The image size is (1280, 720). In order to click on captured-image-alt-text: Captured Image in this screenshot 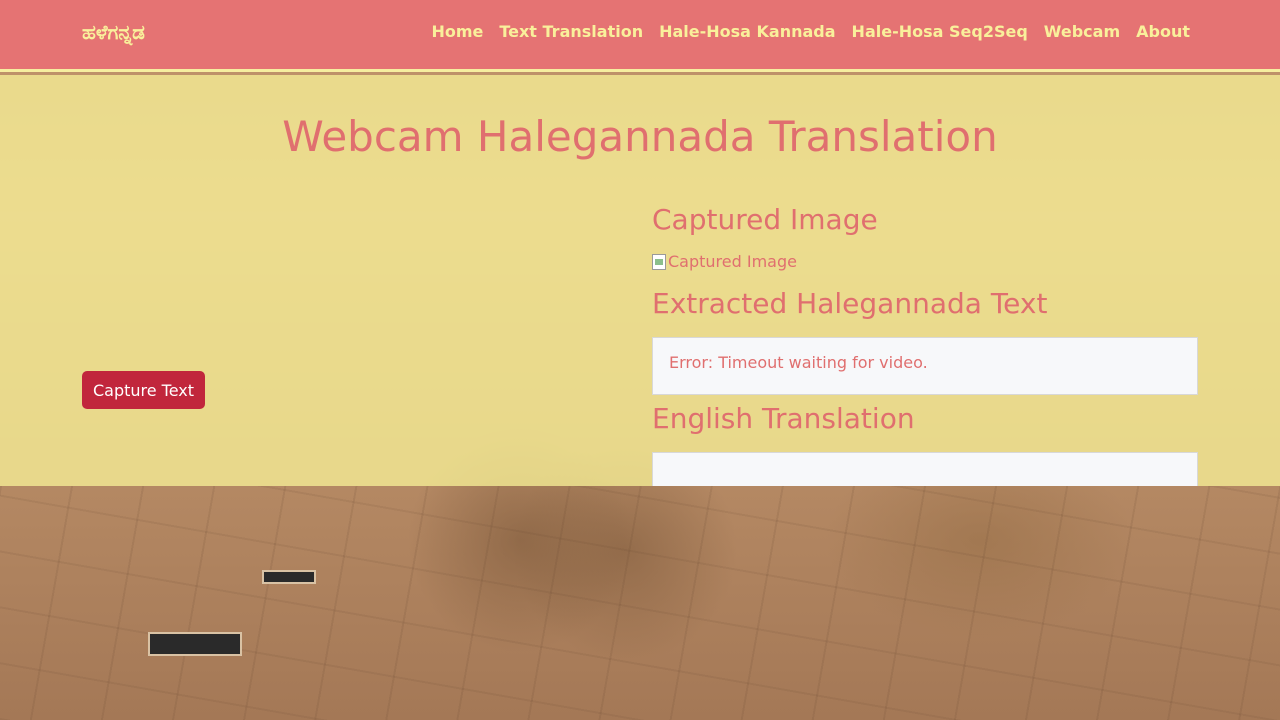, I will do `click(732, 261)`.